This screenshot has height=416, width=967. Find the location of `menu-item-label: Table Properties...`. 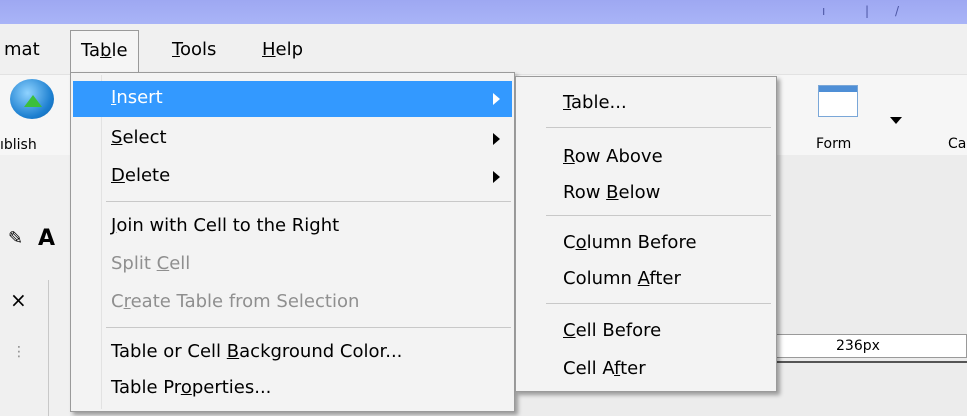

menu-item-label: Table Properties... is located at coordinates (191, 387).